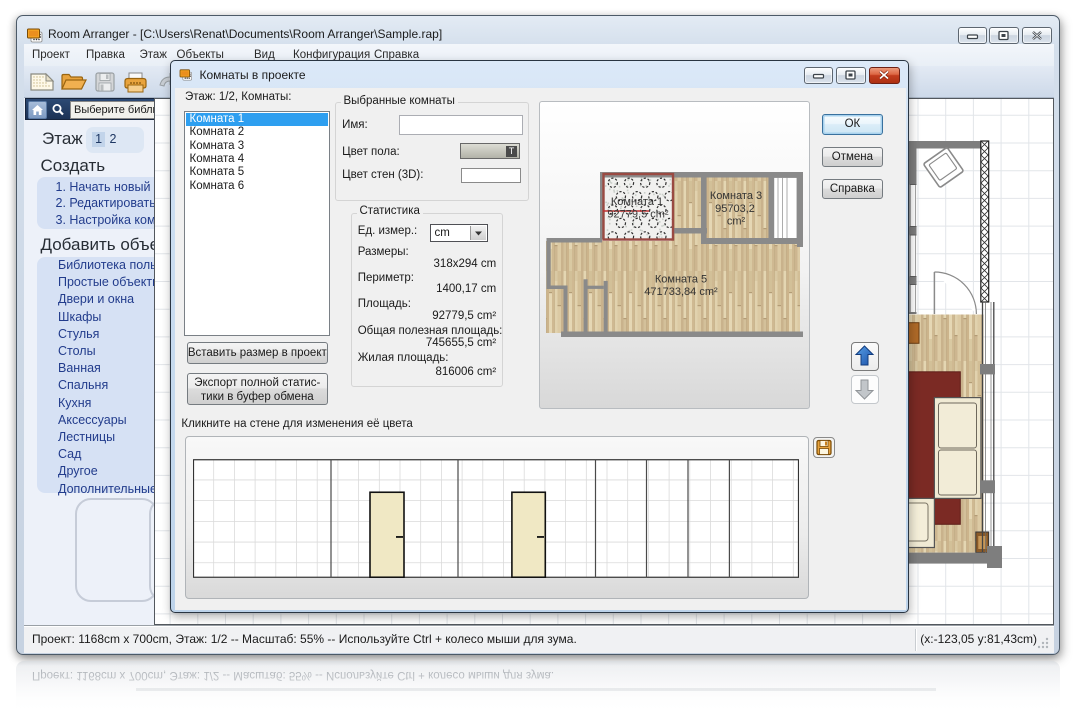 The height and width of the screenshot is (715, 1077). I want to click on svg-text: Комната 3, so click(736, 196).